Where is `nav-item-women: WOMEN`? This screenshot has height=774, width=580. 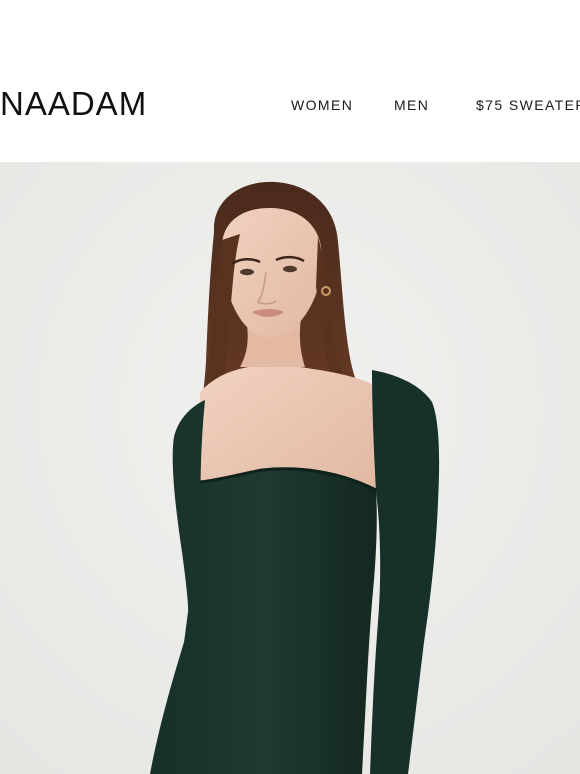
nav-item-women: WOMEN is located at coordinates (322, 105).